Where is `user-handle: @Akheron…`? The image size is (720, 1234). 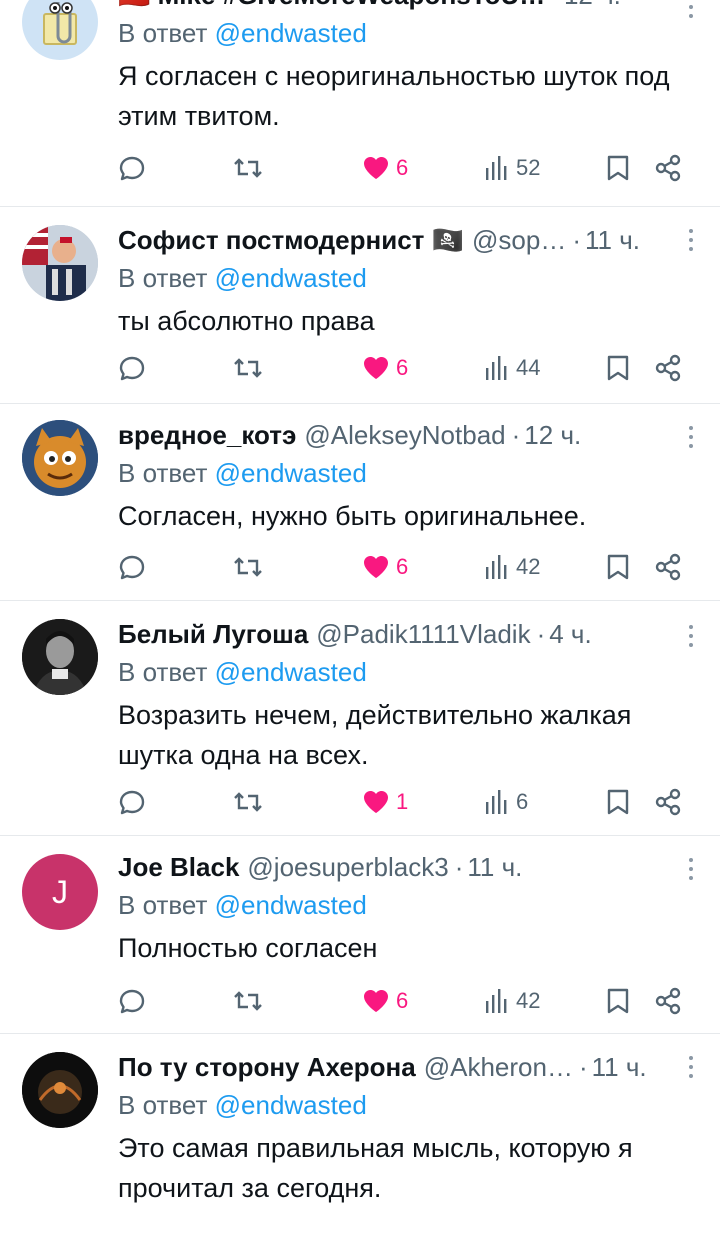
user-handle: @Akheron… is located at coordinates (498, 1067).